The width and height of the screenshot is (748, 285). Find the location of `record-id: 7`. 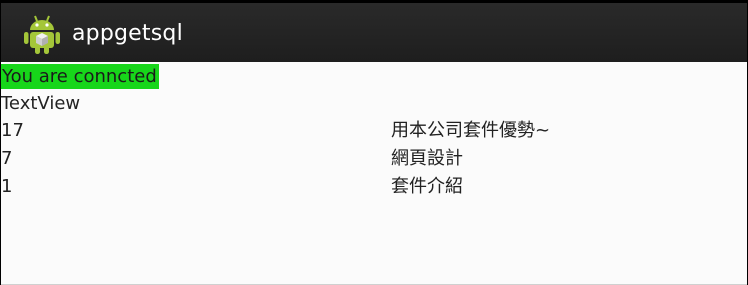

record-id: 7 is located at coordinates (7, 158).